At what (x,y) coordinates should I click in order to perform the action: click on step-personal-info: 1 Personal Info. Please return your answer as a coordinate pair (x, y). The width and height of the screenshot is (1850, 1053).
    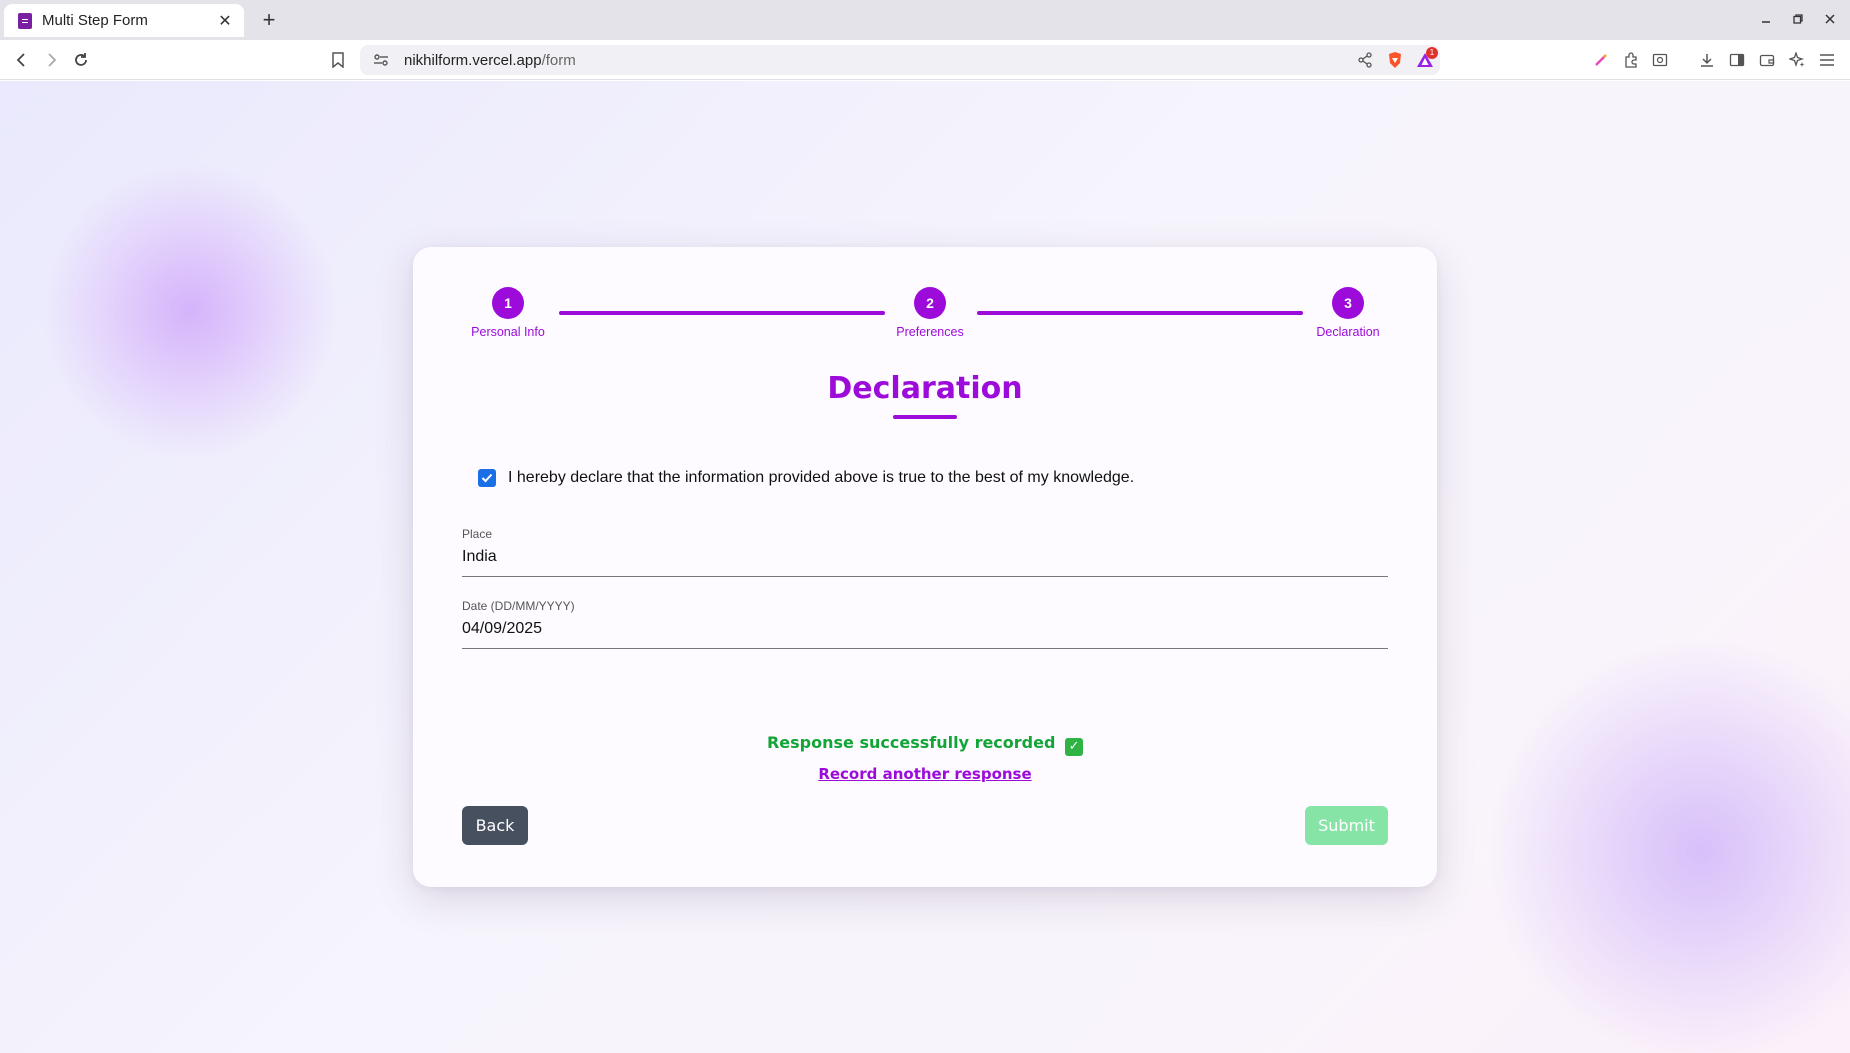
    Looking at the image, I should click on (508, 313).